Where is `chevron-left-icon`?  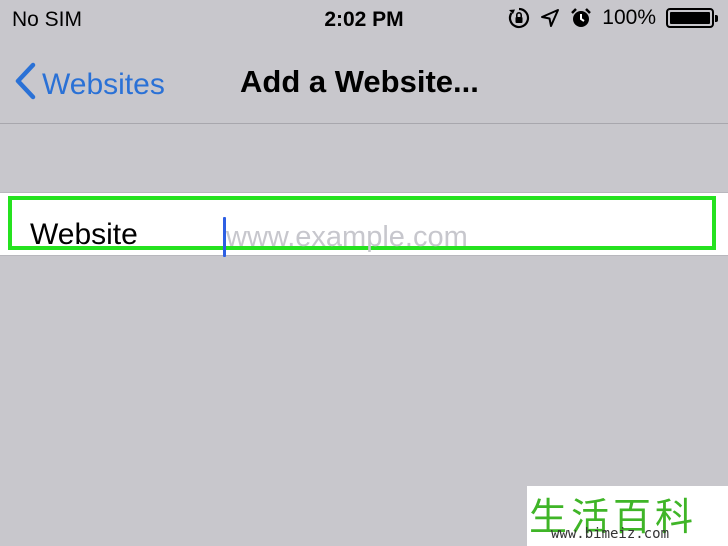 chevron-left-icon is located at coordinates (25, 85).